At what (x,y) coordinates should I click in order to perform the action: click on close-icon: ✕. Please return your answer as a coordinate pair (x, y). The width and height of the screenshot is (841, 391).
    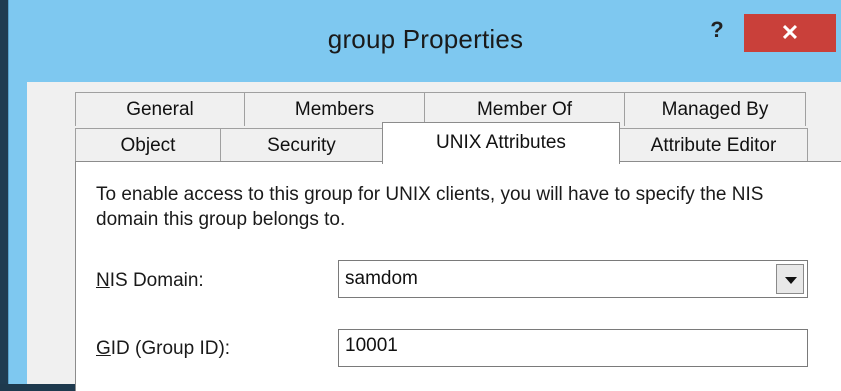
    Looking at the image, I should click on (790, 32).